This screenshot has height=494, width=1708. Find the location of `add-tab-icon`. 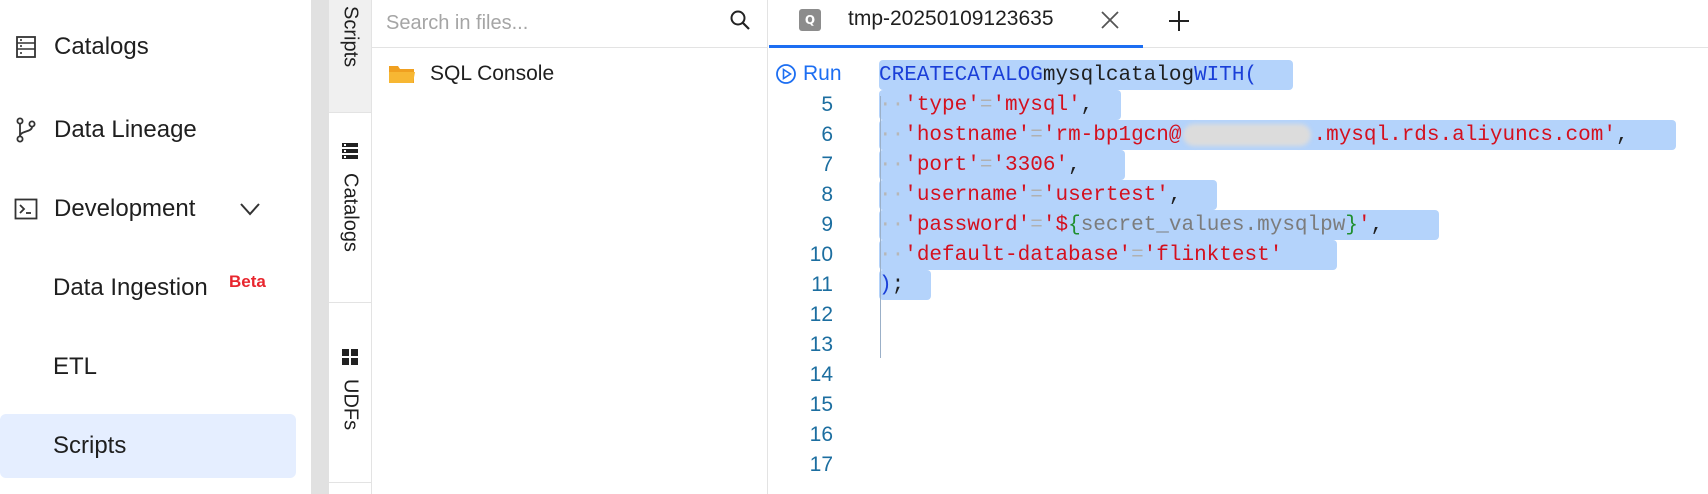

add-tab-icon is located at coordinates (1179, 21).